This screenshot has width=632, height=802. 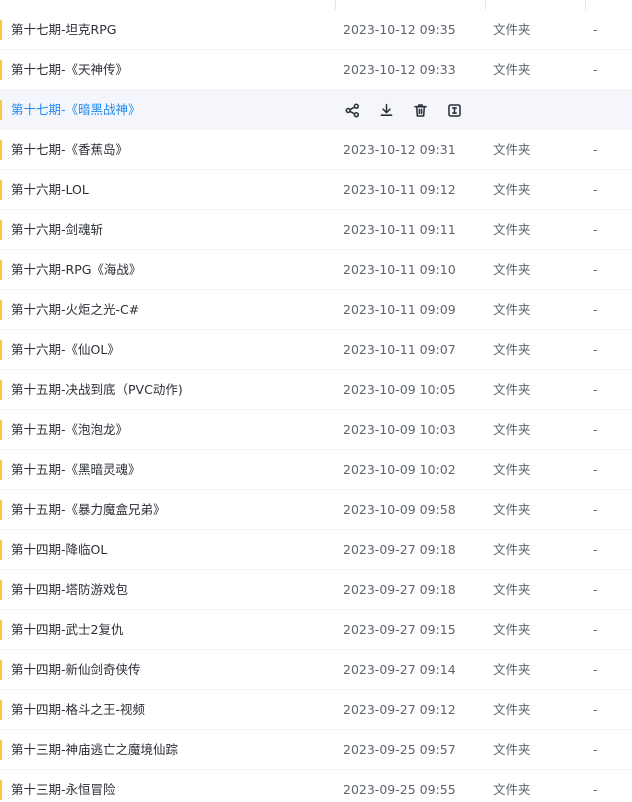 I want to click on table-row: 第十四期-武士2复仇 2023-09-27 09:15 文件夹 -, so click(x=316, y=630).